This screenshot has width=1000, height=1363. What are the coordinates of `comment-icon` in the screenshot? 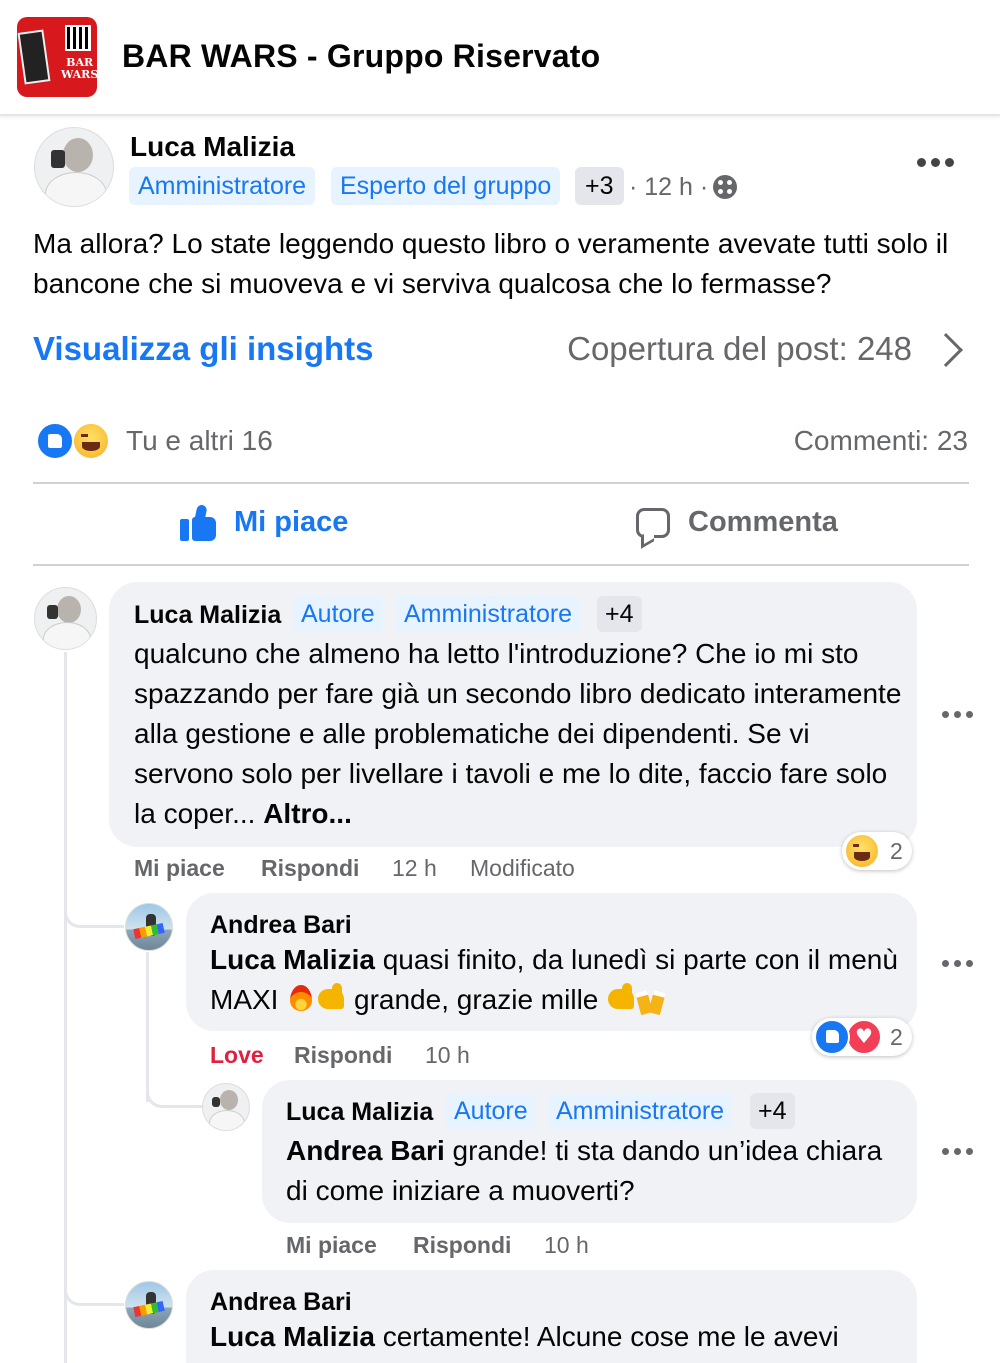 It's located at (653, 523).